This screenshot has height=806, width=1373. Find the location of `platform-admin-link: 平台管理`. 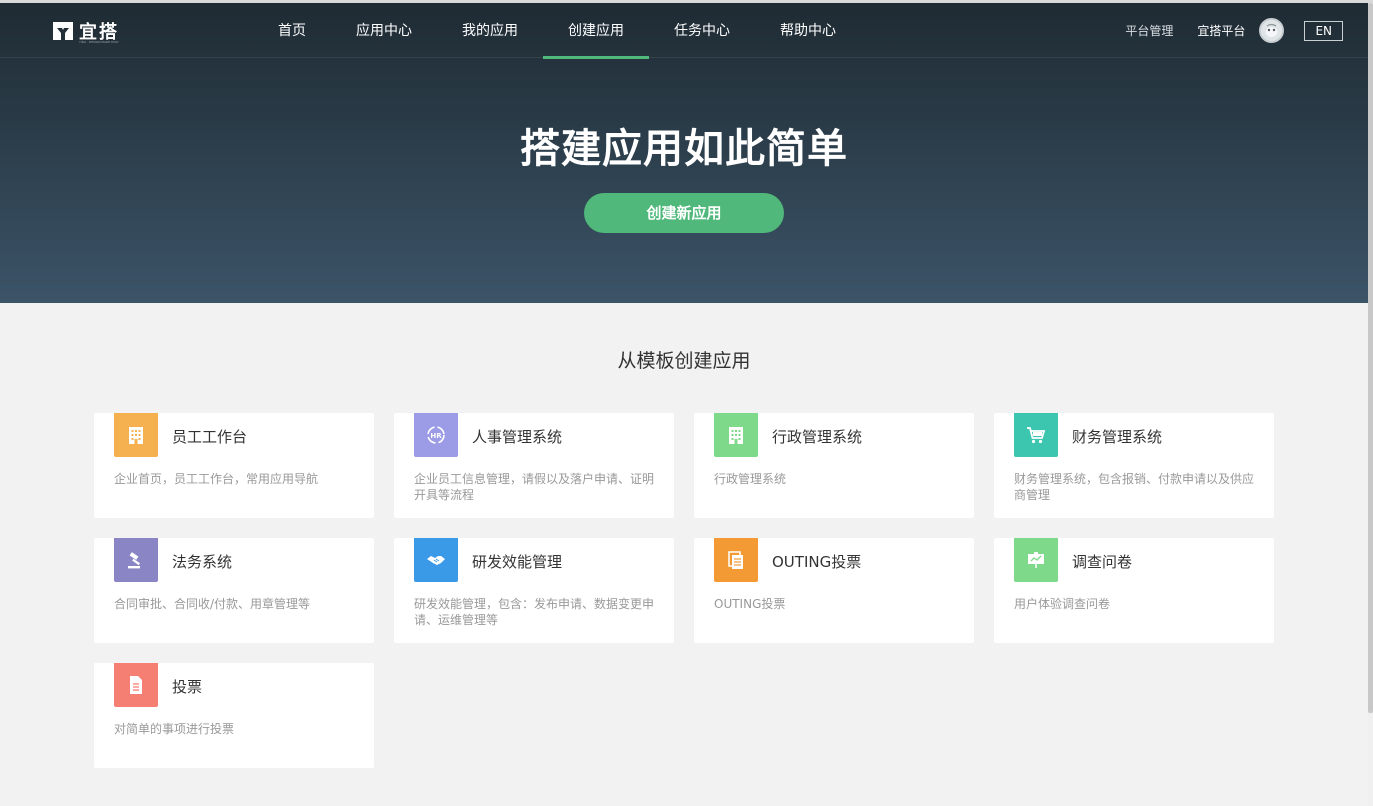

platform-admin-link: 平台管理 is located at coordinates (1149, 30).